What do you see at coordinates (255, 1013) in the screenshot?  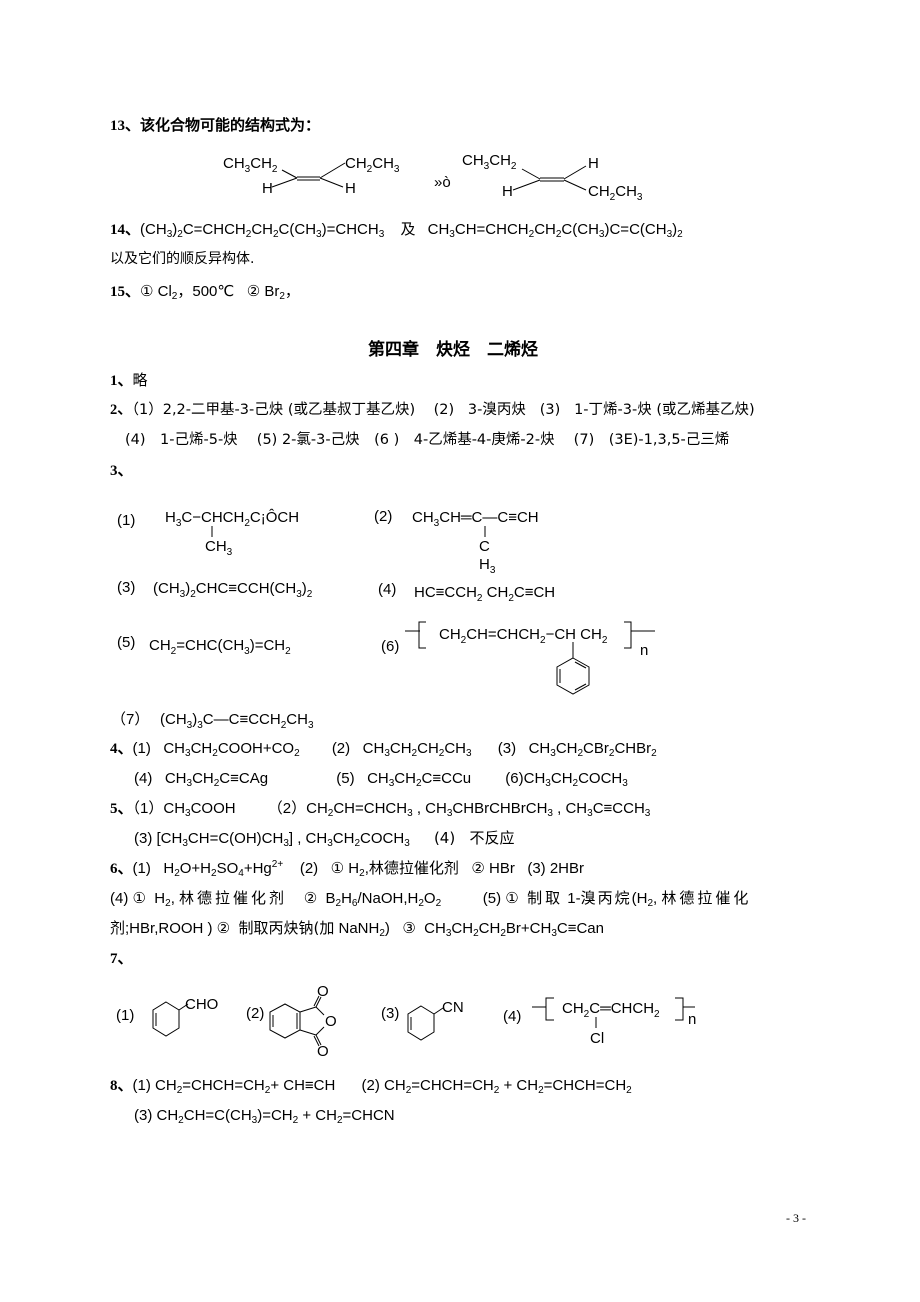 I see `q7-item2-num: (2)` at bounding box center [255, 1013].